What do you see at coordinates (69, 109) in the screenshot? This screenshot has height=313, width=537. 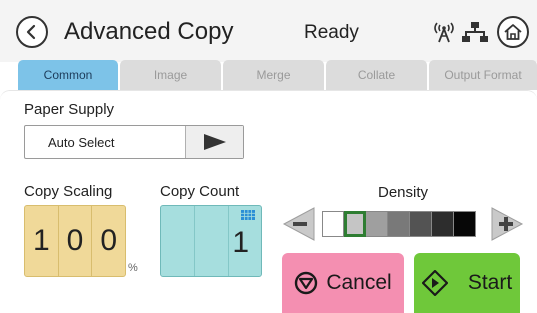 I see `paper-supply-label: Paper Supply` at bounding box center [69, 109].